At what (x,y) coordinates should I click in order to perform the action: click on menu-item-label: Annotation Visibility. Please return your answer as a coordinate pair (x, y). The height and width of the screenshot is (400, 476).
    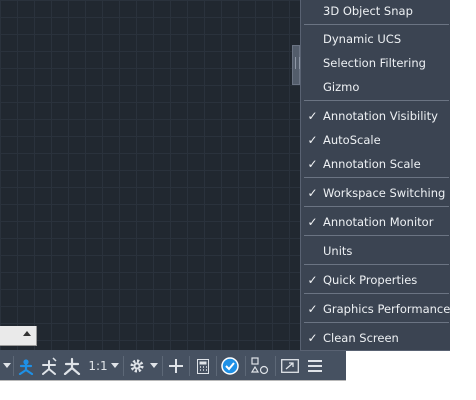
    Looking at the image, I should click on (380, 116).